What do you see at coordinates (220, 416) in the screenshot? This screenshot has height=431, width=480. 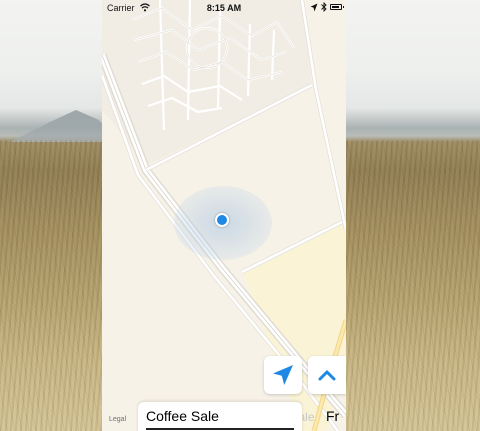 I see `place-card-selected: Coffee Sale` at bounding box center [220, 416].